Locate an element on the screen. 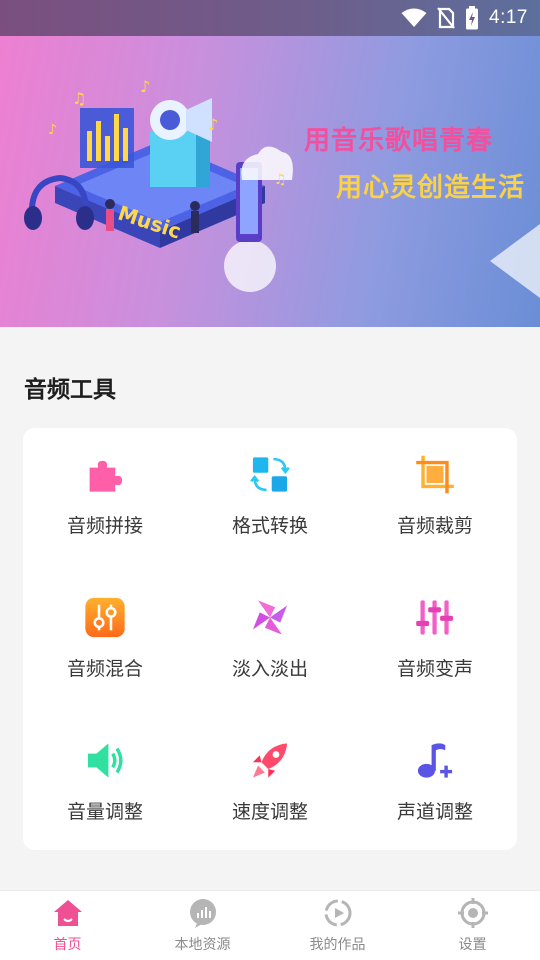  tool-label: 速度调整 is located at coordinates (269, 812).